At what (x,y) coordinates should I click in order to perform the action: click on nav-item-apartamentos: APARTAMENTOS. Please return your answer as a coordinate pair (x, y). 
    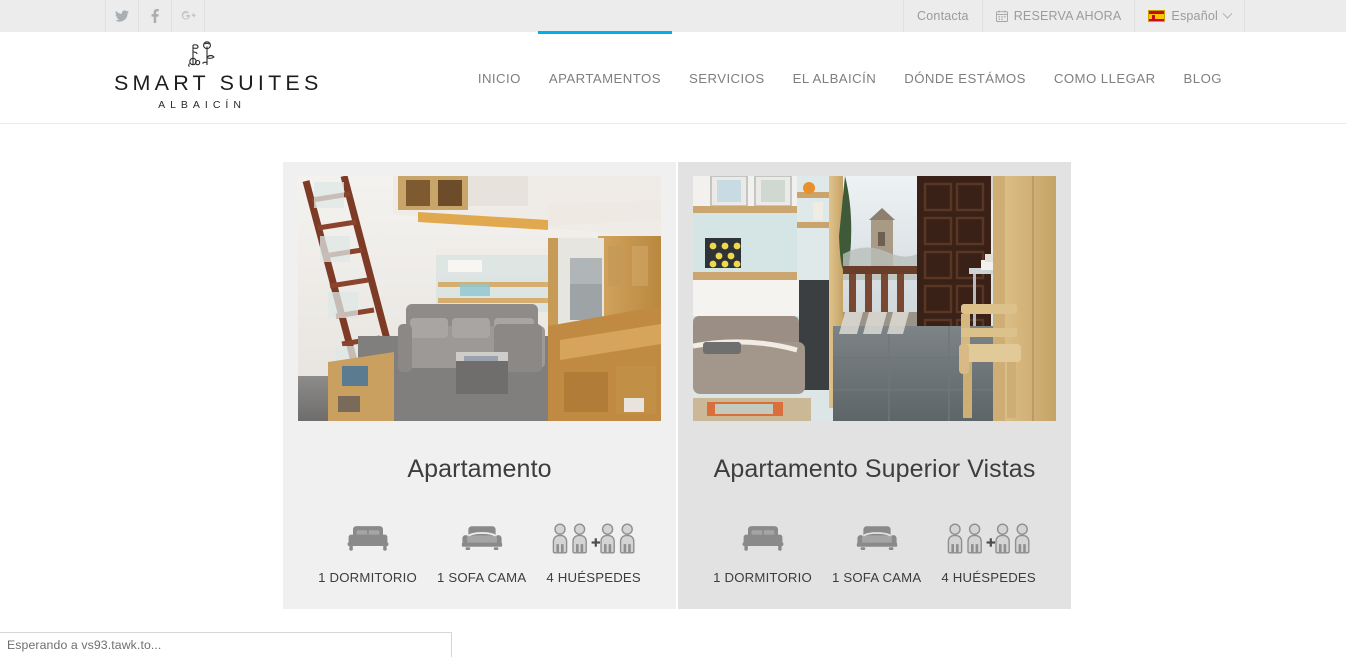
    Looking at the image, I should click on (605, 77).